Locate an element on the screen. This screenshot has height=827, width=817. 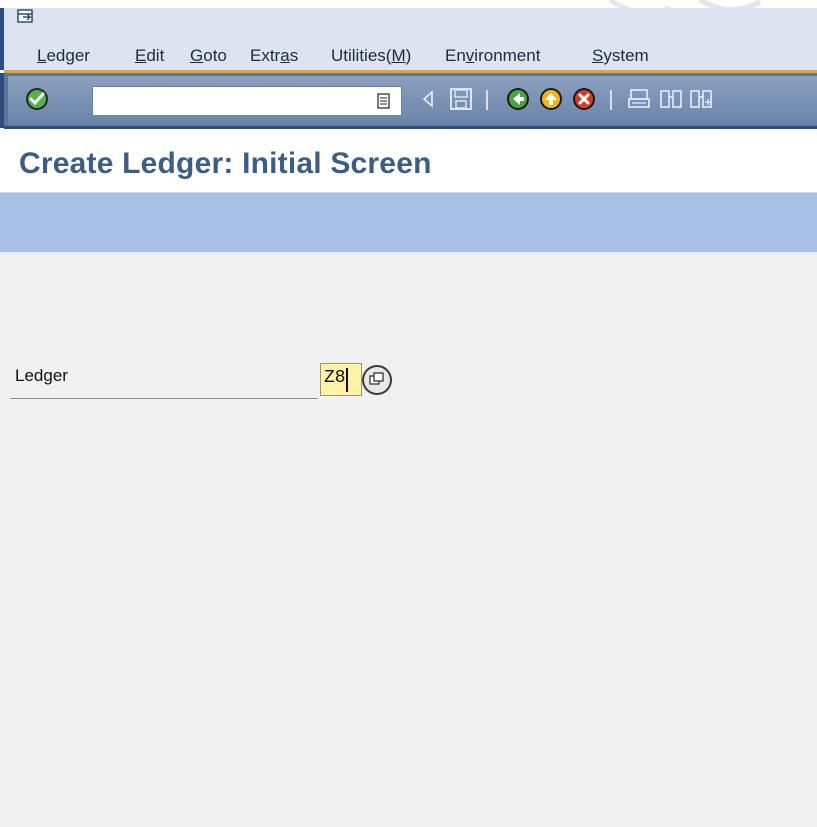
menu-item-text: ironment is located at coordinates (507, 55).